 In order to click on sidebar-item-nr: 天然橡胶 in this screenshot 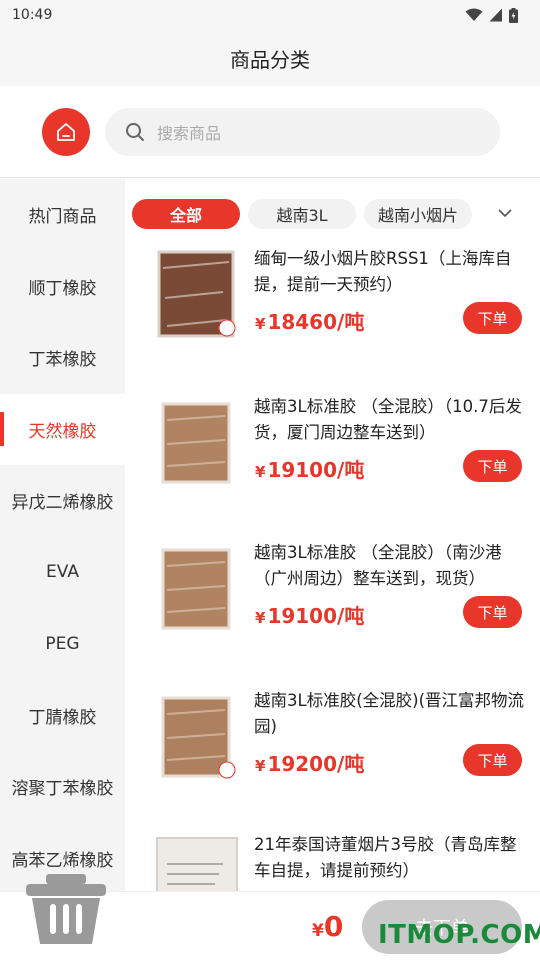, I will do `click(62, 429)`.